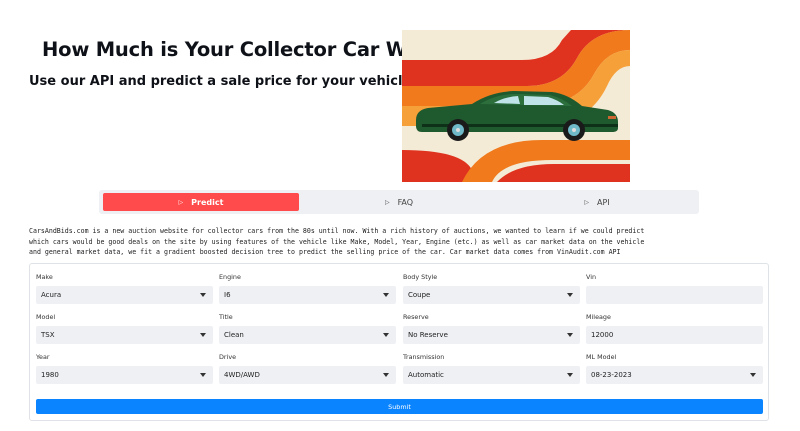 This screenshot has width=800, height=431. I want to click on reserve-value: No Reserve, so click(428, 335).